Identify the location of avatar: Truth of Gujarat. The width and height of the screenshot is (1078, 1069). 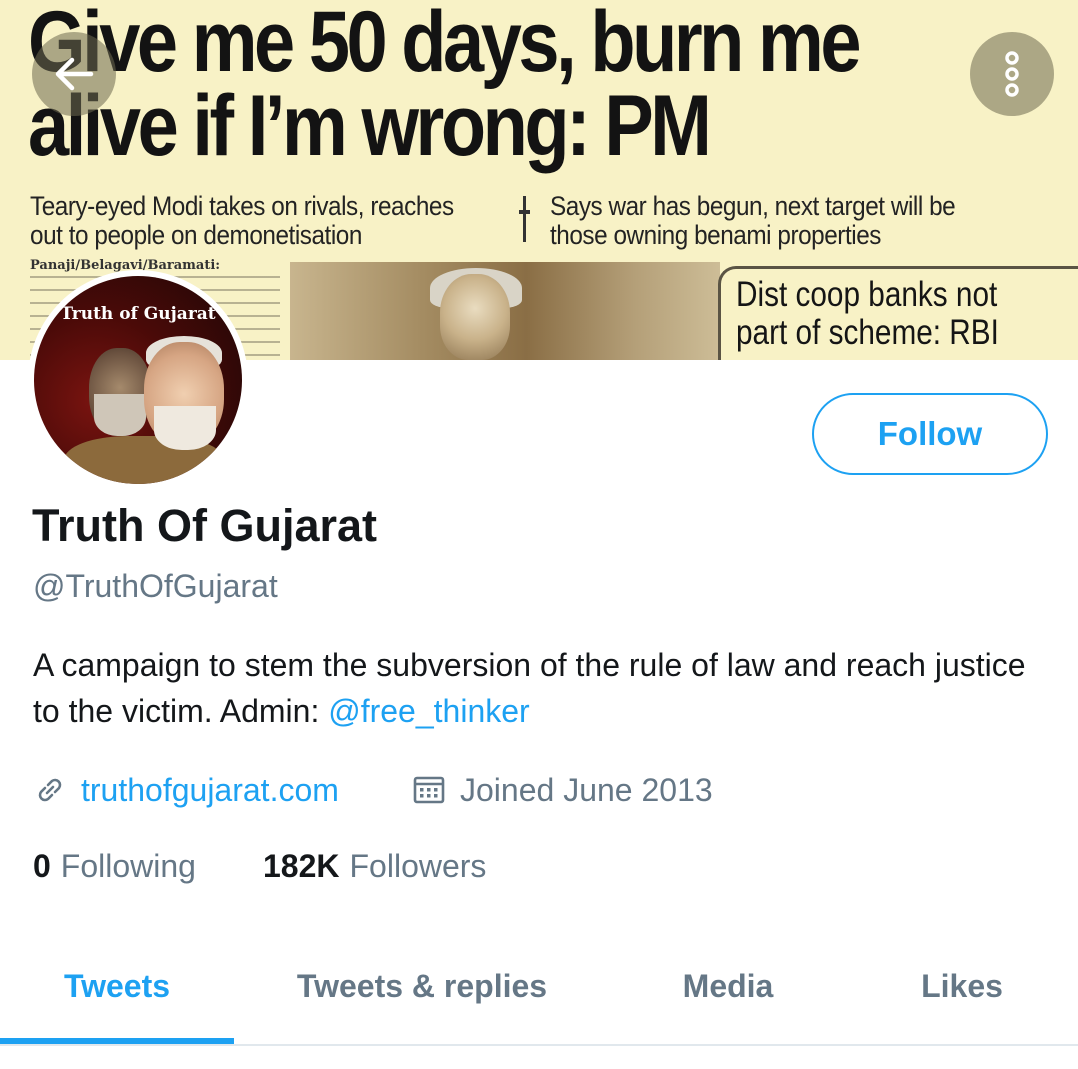
(138, 380).